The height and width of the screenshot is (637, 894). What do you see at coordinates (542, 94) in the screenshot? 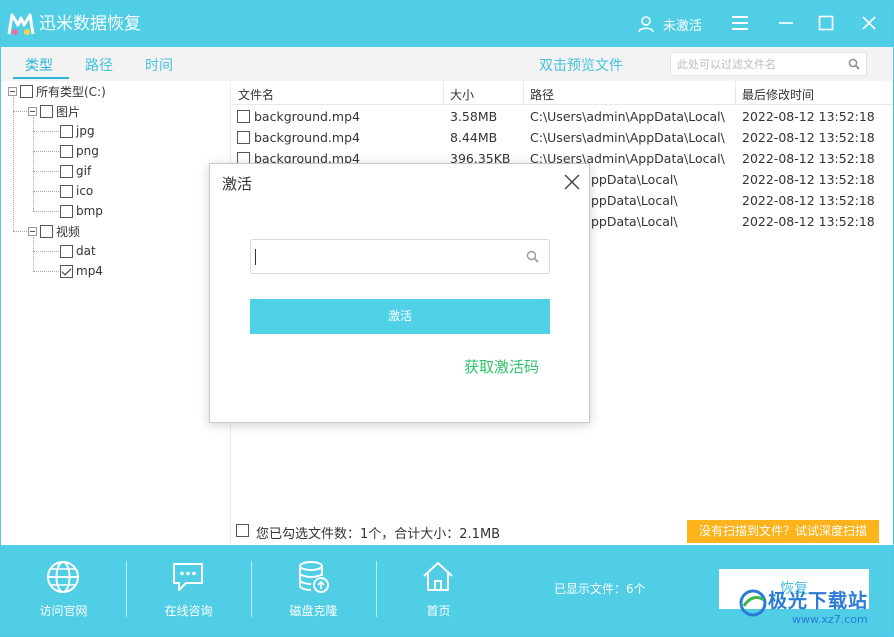
I see `column-header-path: 路径` at bounding box center [542, 94].